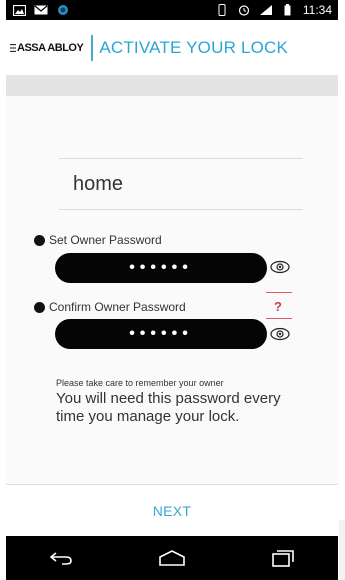 The image size is (345, 580). What do you see at coordinates (13, 48) in the screenshot?
I see `menu-icon` at bounding box center [13, 48].